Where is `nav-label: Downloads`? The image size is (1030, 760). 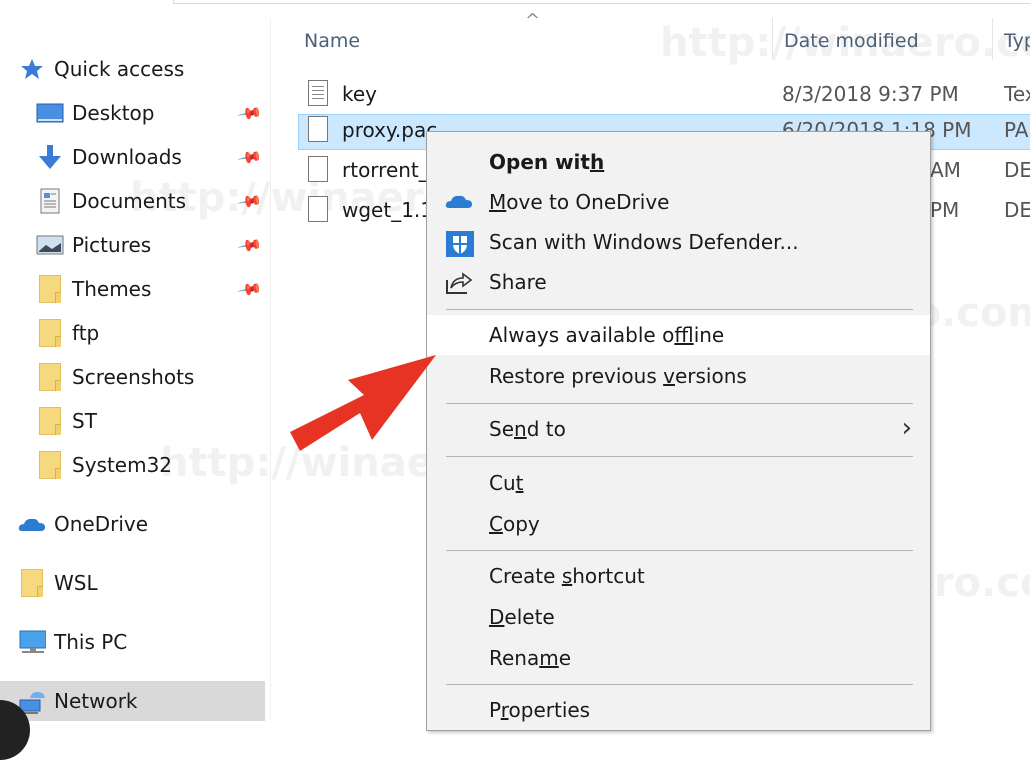 nav-label: Downloads is located at coordinates (127, 157).